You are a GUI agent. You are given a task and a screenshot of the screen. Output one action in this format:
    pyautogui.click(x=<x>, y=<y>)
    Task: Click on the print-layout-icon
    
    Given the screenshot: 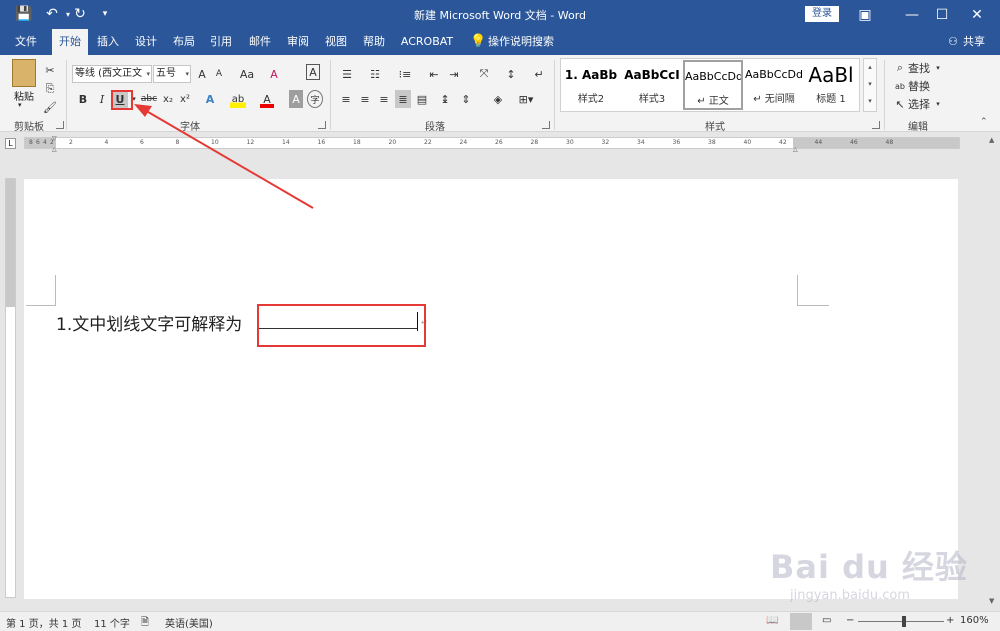 What is the action you would take?
    pyautogui.click(x=801, y=621)
    